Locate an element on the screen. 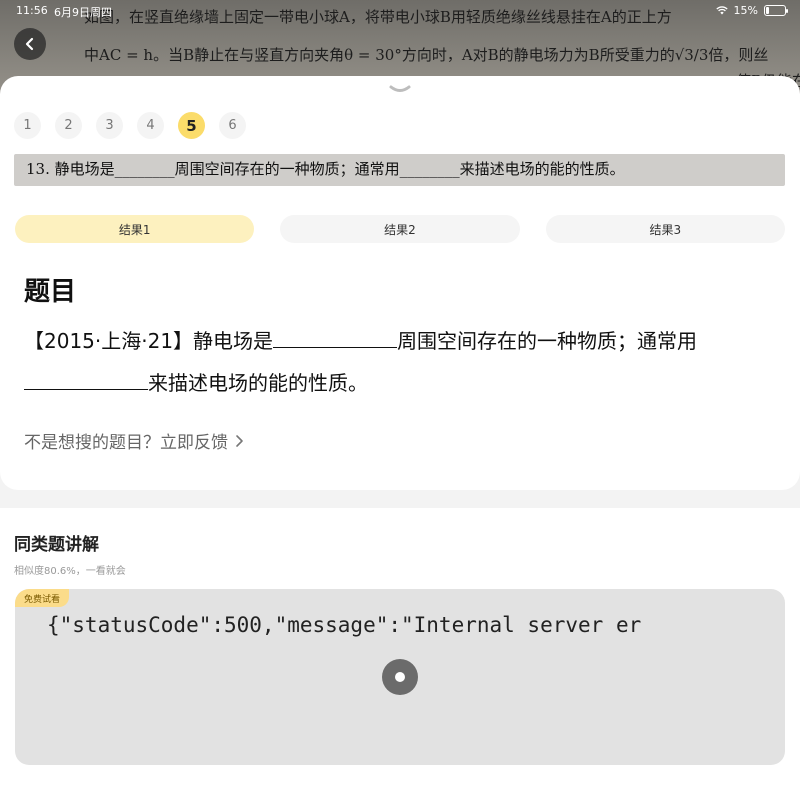 The height and width of the screenshot is (791, 800). result-tab-2: 结果2 is located at coordinates (400, 229).